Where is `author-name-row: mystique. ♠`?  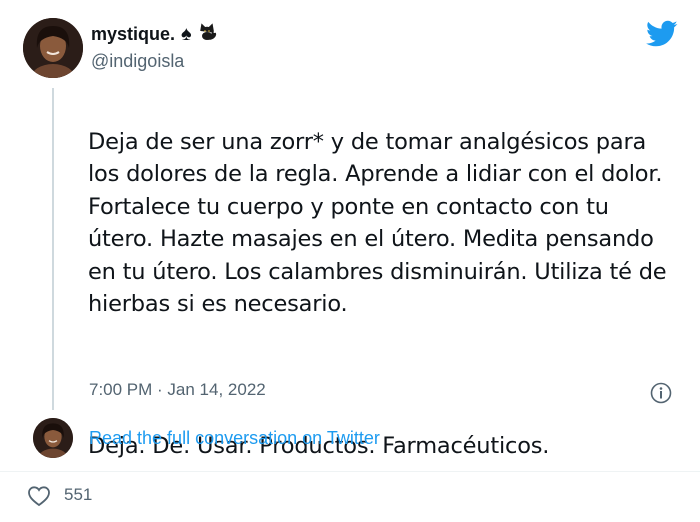 author-name-row: mystique. ♠ is located at coordinates (154, 34).